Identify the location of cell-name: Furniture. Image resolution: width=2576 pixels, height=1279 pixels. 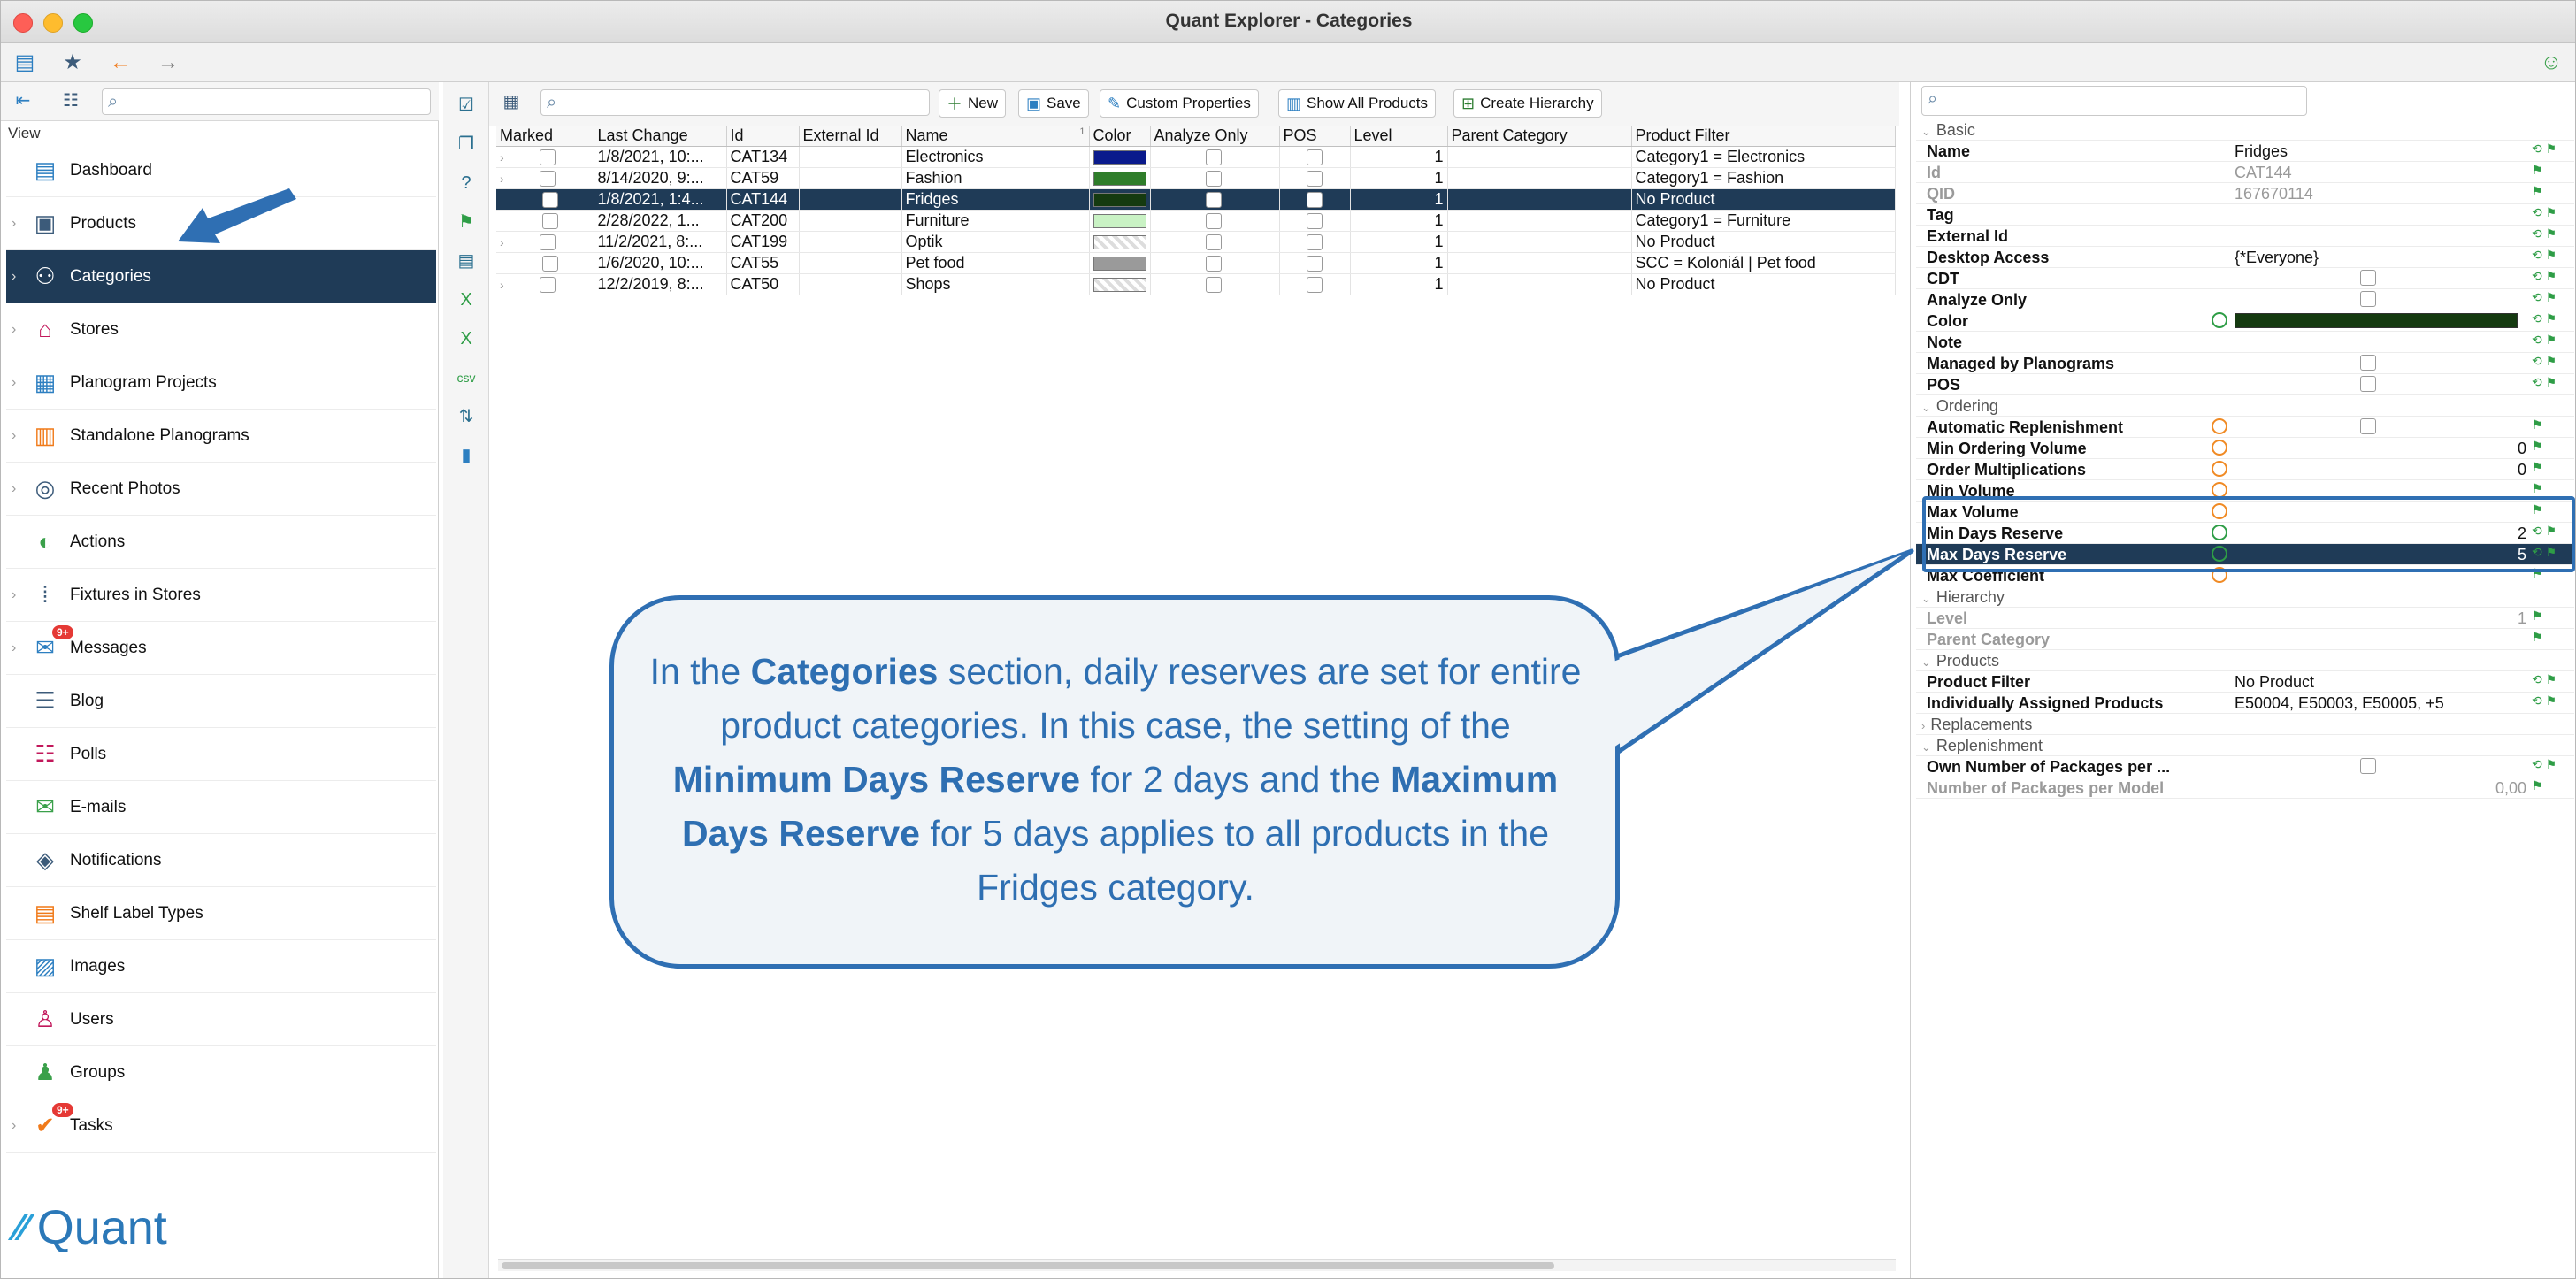
(995, 221).